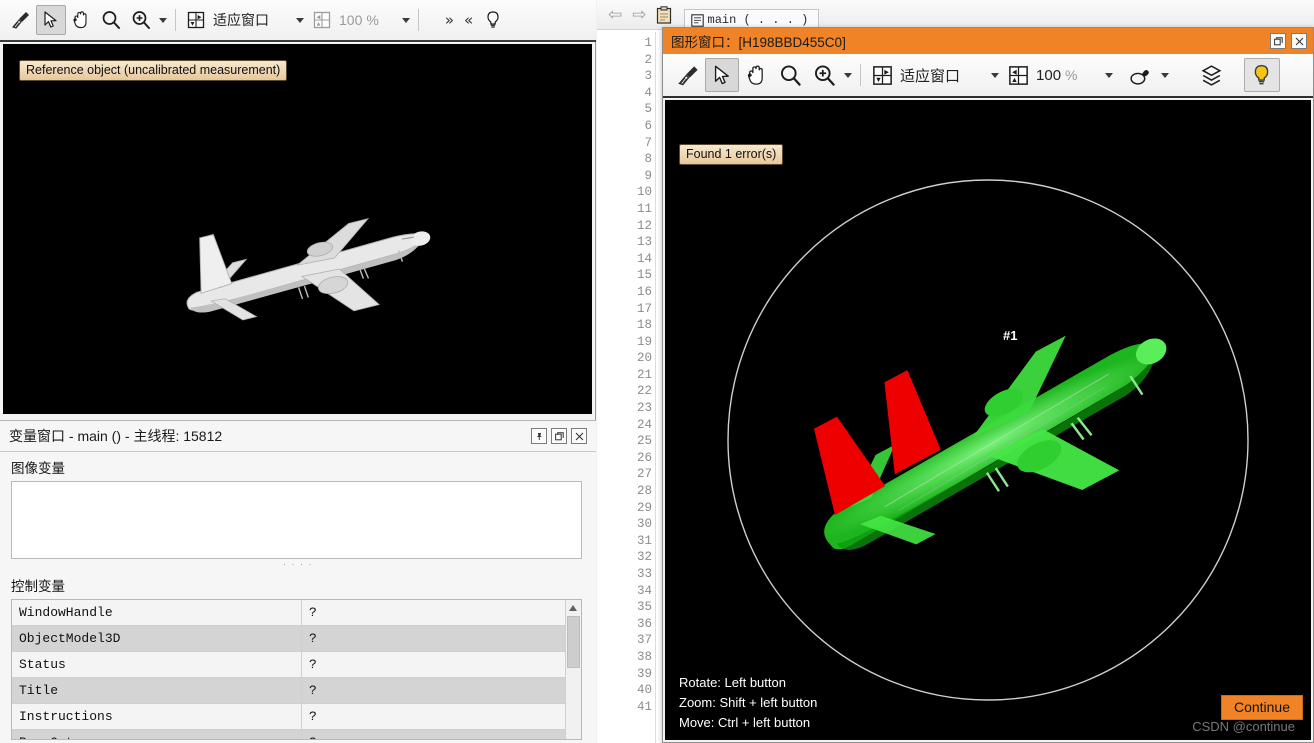 This screenshot has height=743, width=1314. What do you see at coordinates (116, 436) in the screenshot?
I see `variable-window-title: 变量窗口 - main () - 主线程: 15812` at bounding box center [116, 436].